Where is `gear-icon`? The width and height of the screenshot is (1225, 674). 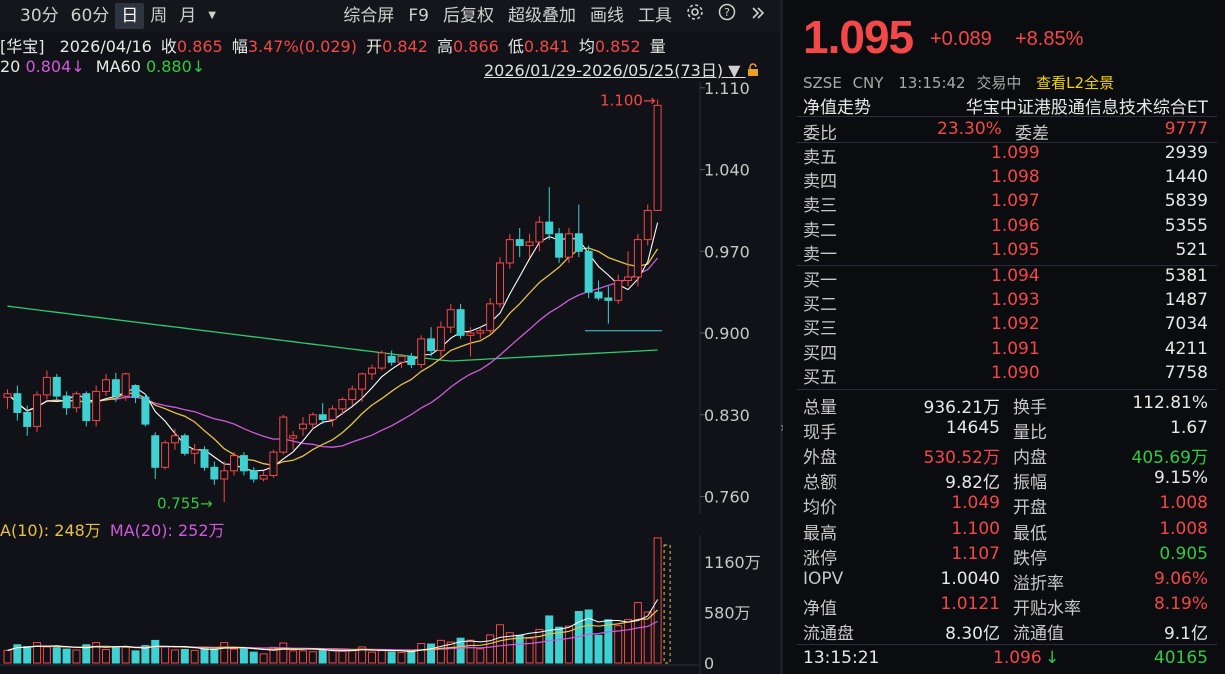
gear-icon is located at coordinates (695, 16).